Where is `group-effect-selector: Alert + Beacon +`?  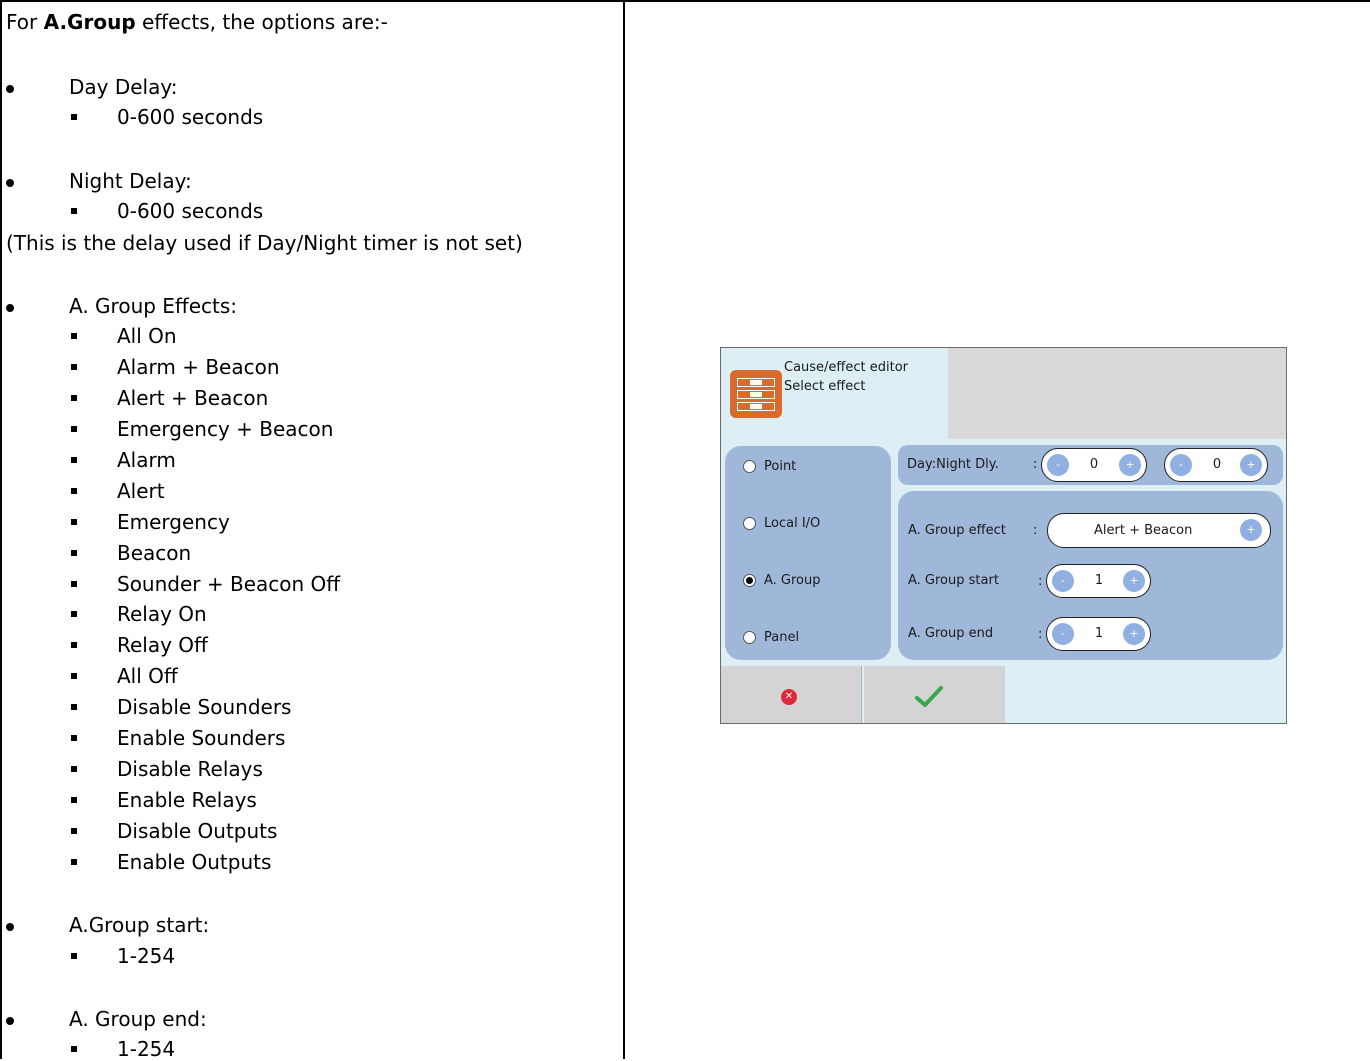 group-effect-selector: Alert + Beacon + is located at coordinates (1159, 530).